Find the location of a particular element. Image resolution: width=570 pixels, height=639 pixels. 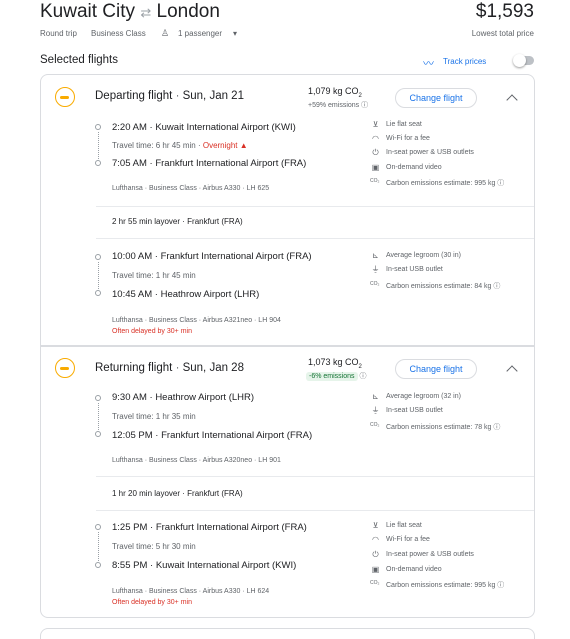

returning-co2: 1,073 kg CO2 is located at coordinates (335, 363).